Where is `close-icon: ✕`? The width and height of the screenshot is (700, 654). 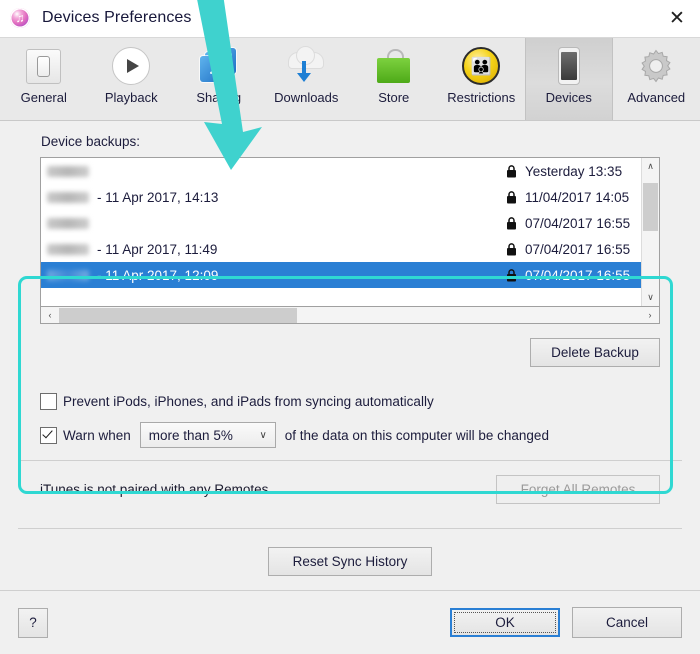 close-icon: ✕ is located at coordinates (677, 18).